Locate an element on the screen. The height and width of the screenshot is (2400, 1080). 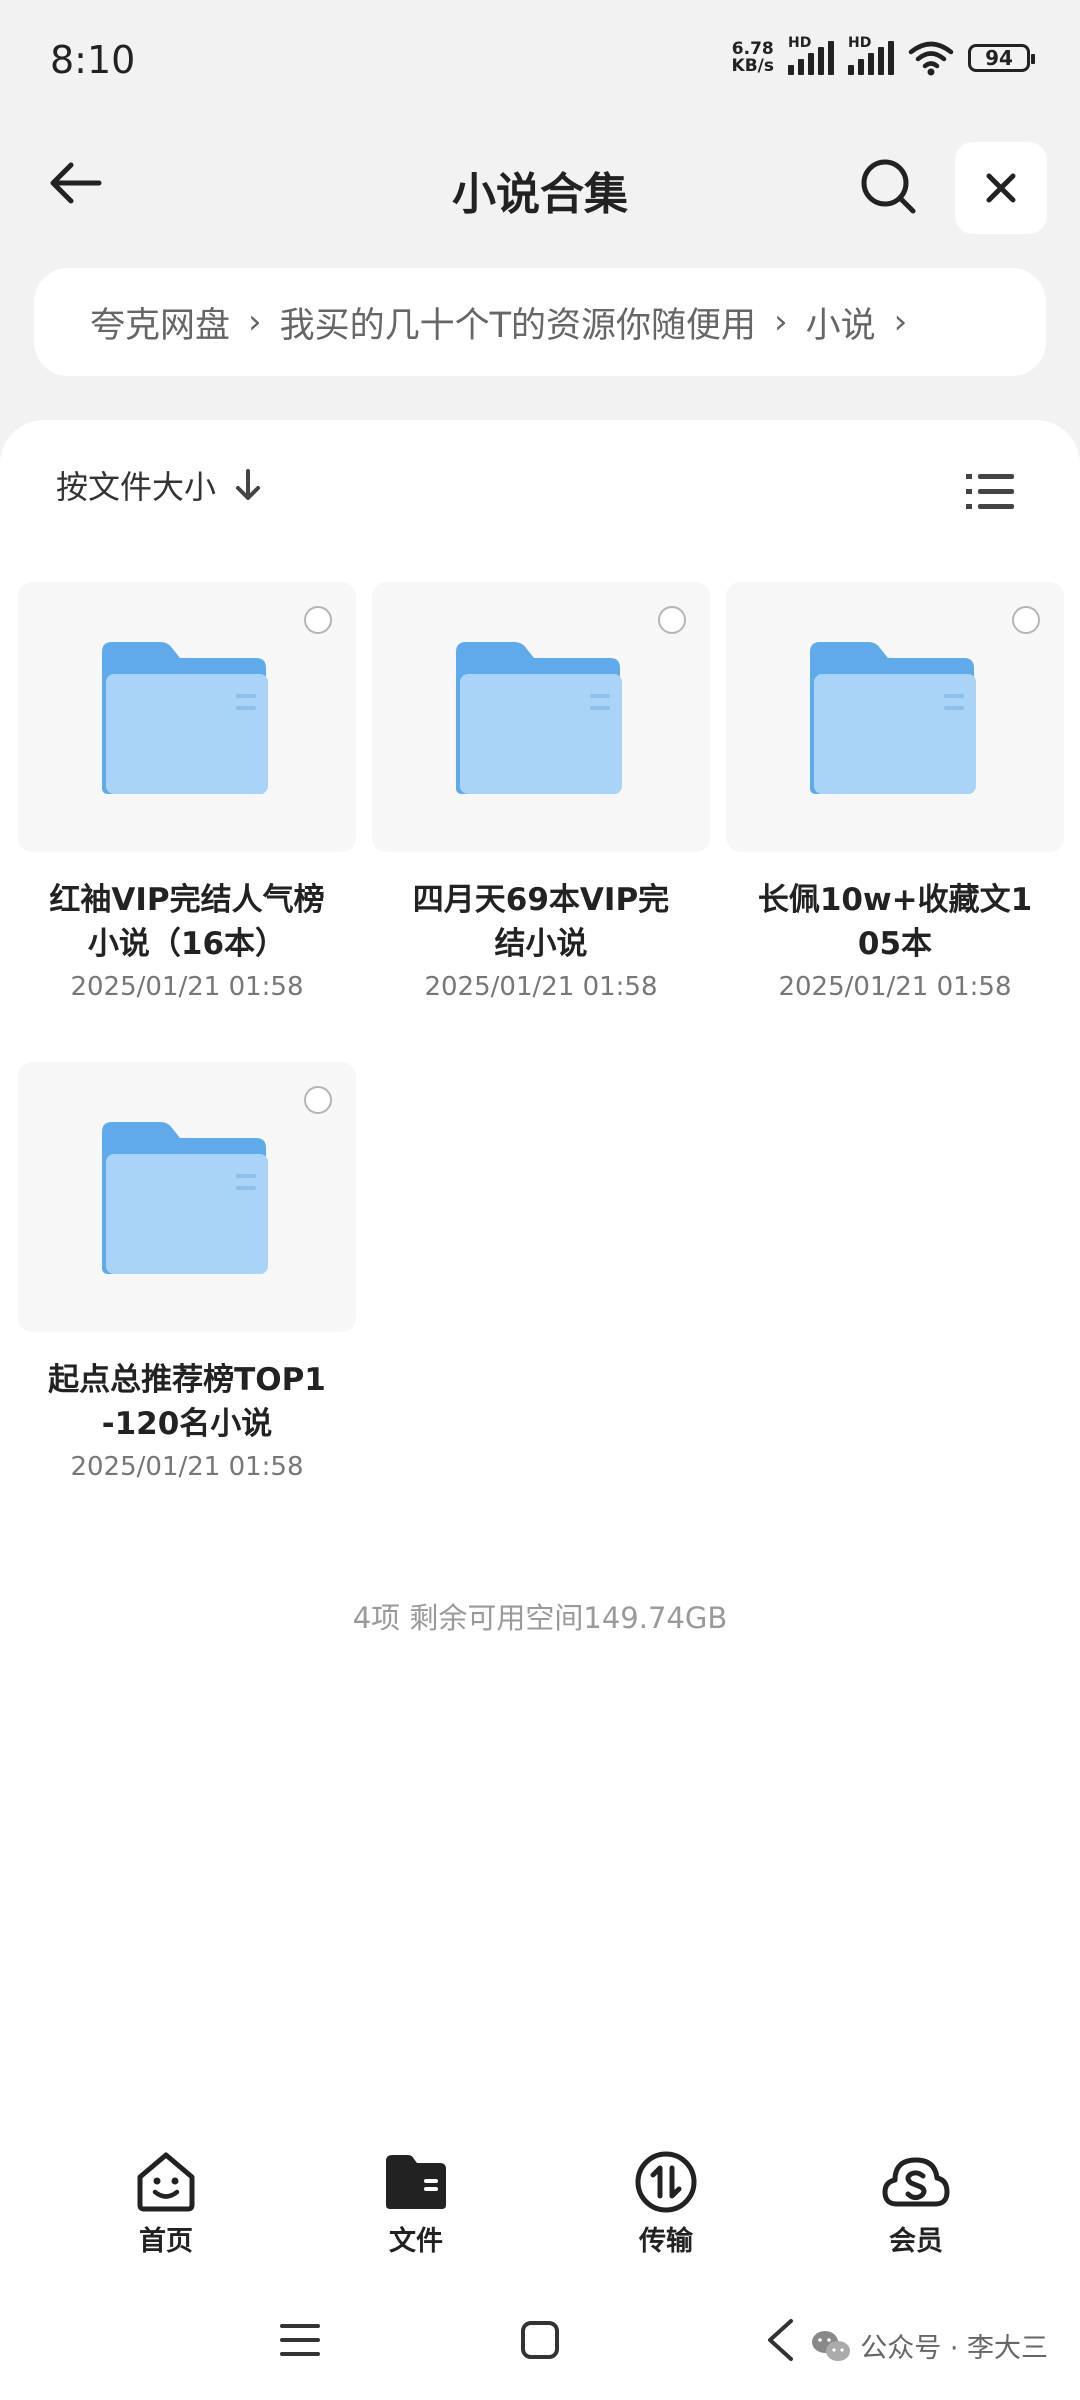
folder-name-line: 小说（16本） is located at coordinates (187, 944).